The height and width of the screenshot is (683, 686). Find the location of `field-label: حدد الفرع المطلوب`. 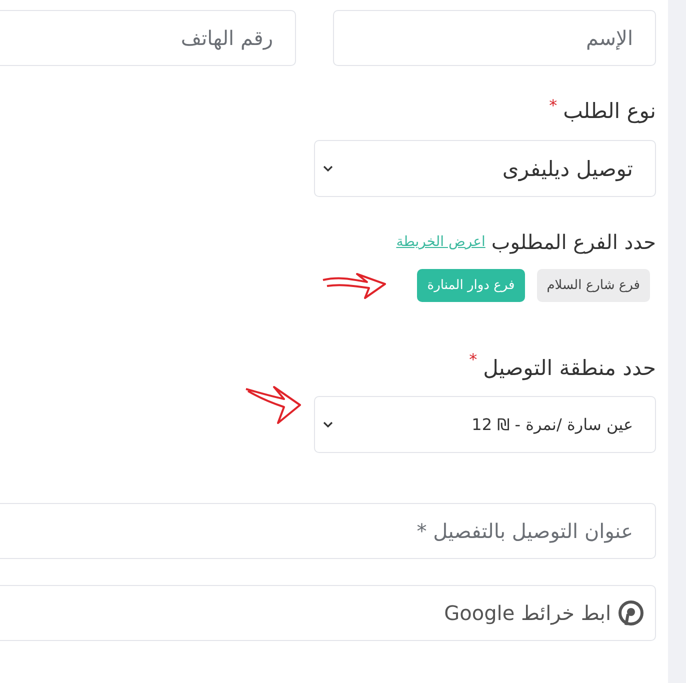

field-label: حدد الفرع المطلوب is located at coordinates (573, 242).